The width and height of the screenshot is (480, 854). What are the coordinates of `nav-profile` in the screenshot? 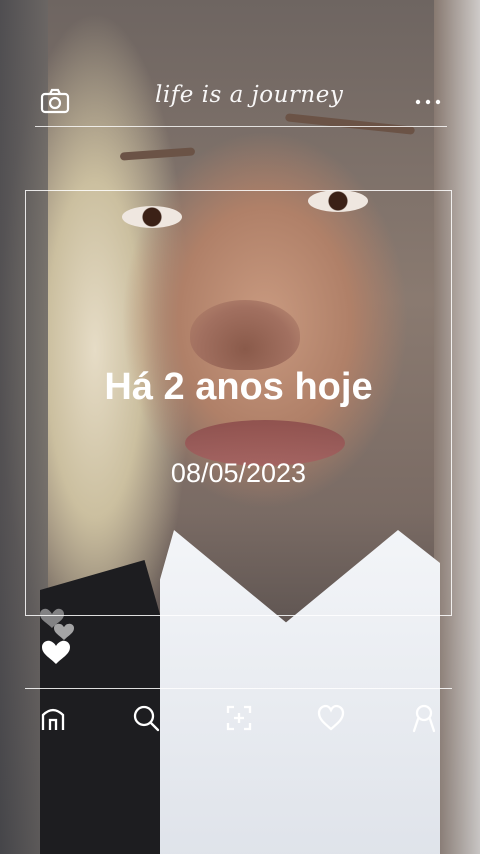 It's located at (424, 718).